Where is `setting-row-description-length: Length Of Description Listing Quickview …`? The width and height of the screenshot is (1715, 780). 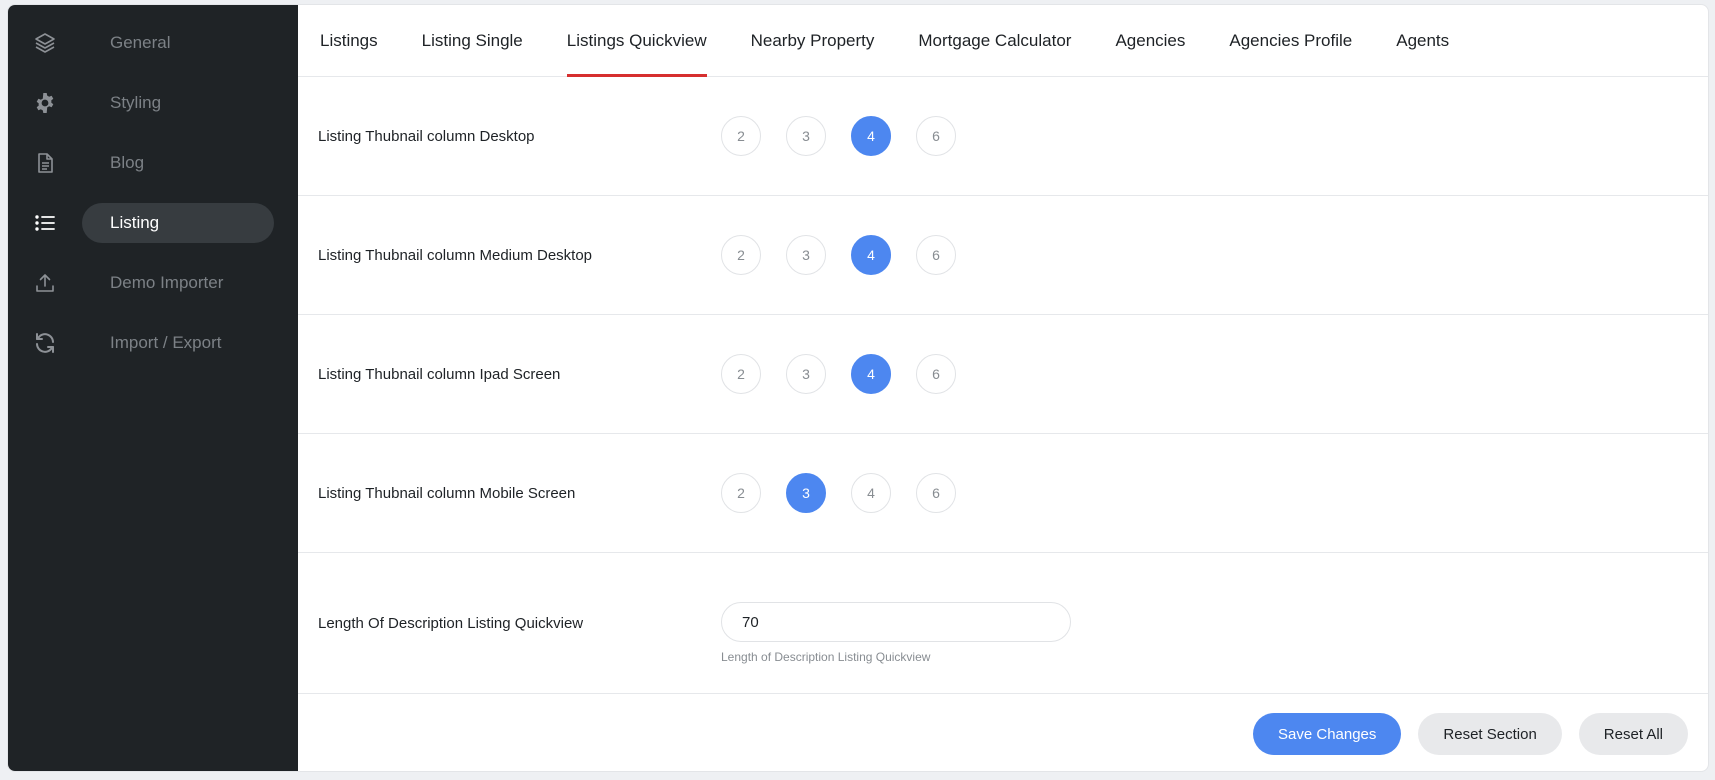 setting-row-description-length: Length Of Description Listing Quickview … is located at coordinates (1003, 623).